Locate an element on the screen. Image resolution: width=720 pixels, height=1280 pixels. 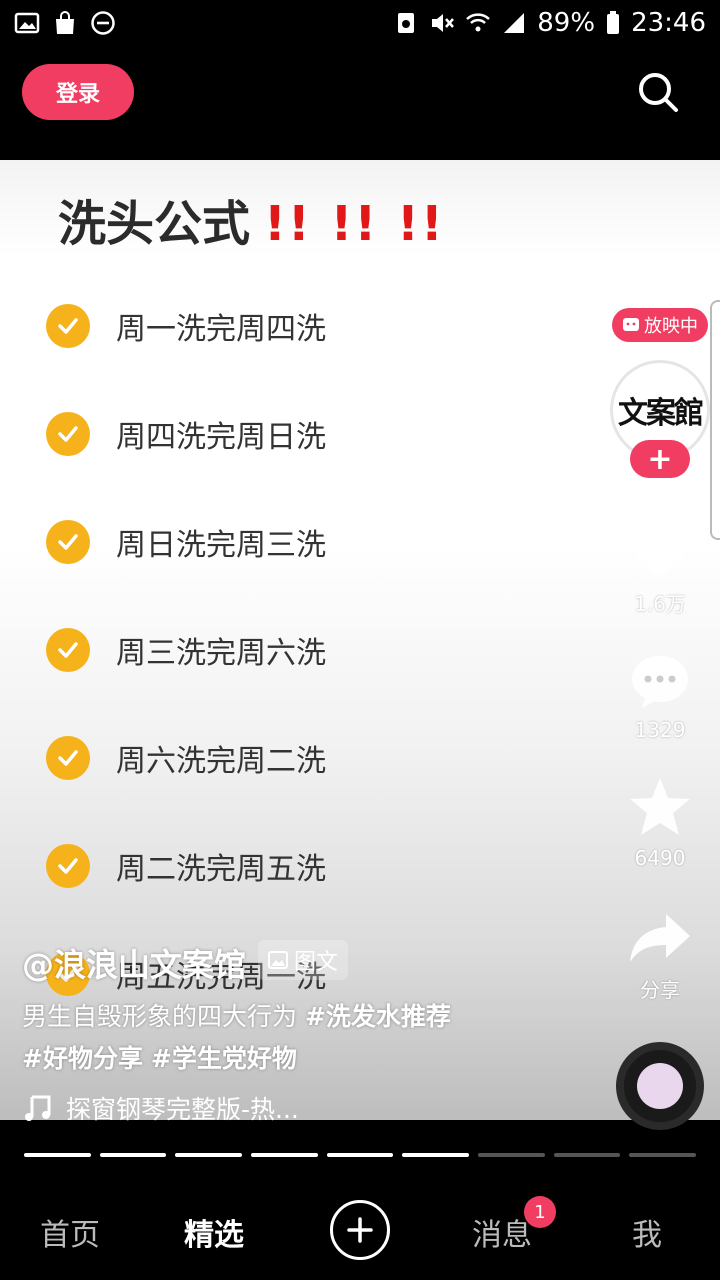
favorite-button: 6490 is located at coordinates (660, 823).